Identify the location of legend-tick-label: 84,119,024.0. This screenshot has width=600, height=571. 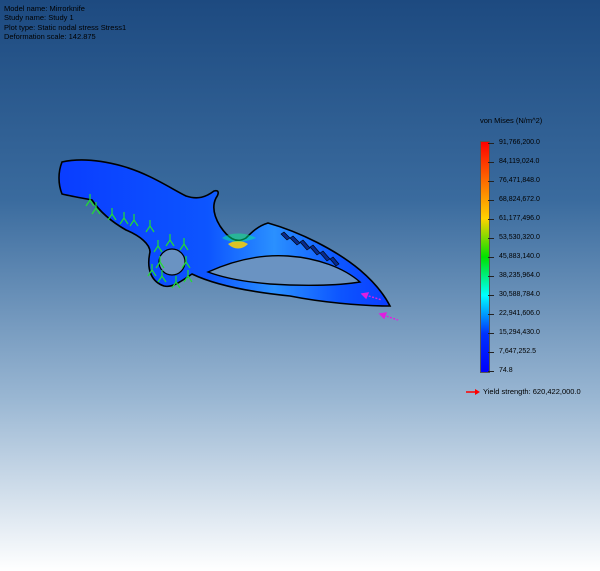
(519, 161).